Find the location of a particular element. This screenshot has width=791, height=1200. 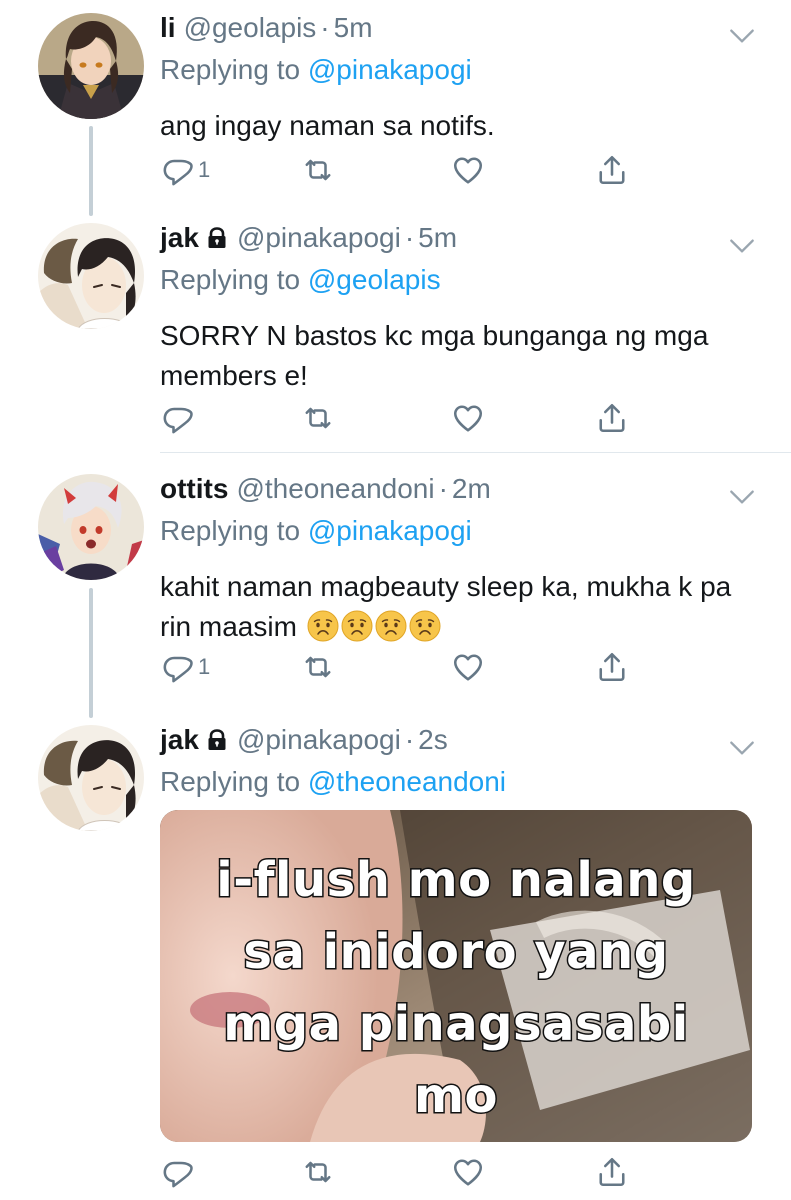

replying-to: Replying to @geolapis is located at coordinates (300, 280).